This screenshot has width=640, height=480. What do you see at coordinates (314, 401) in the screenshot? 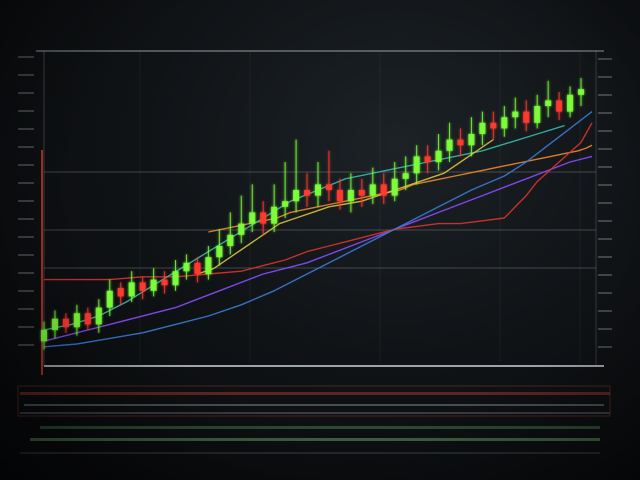
I see `ticker-panel-outline` at bounding box center [314, 401].